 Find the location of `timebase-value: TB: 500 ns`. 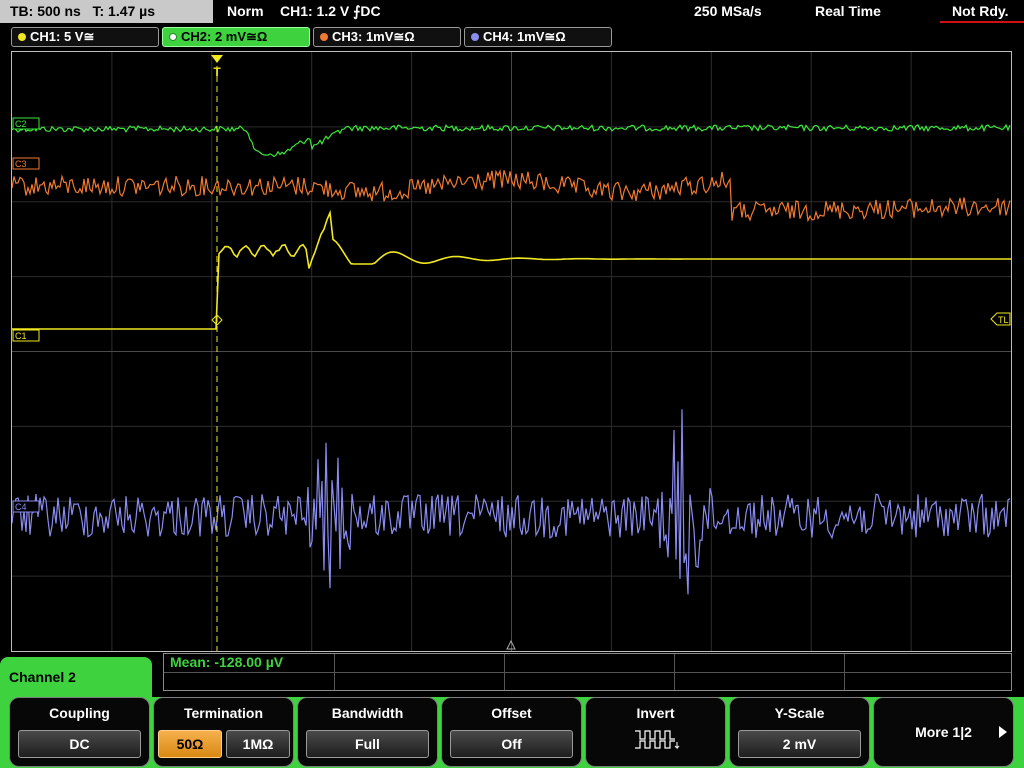

timebase-value: TB: 500 ns is located at coordinates (45, 11).